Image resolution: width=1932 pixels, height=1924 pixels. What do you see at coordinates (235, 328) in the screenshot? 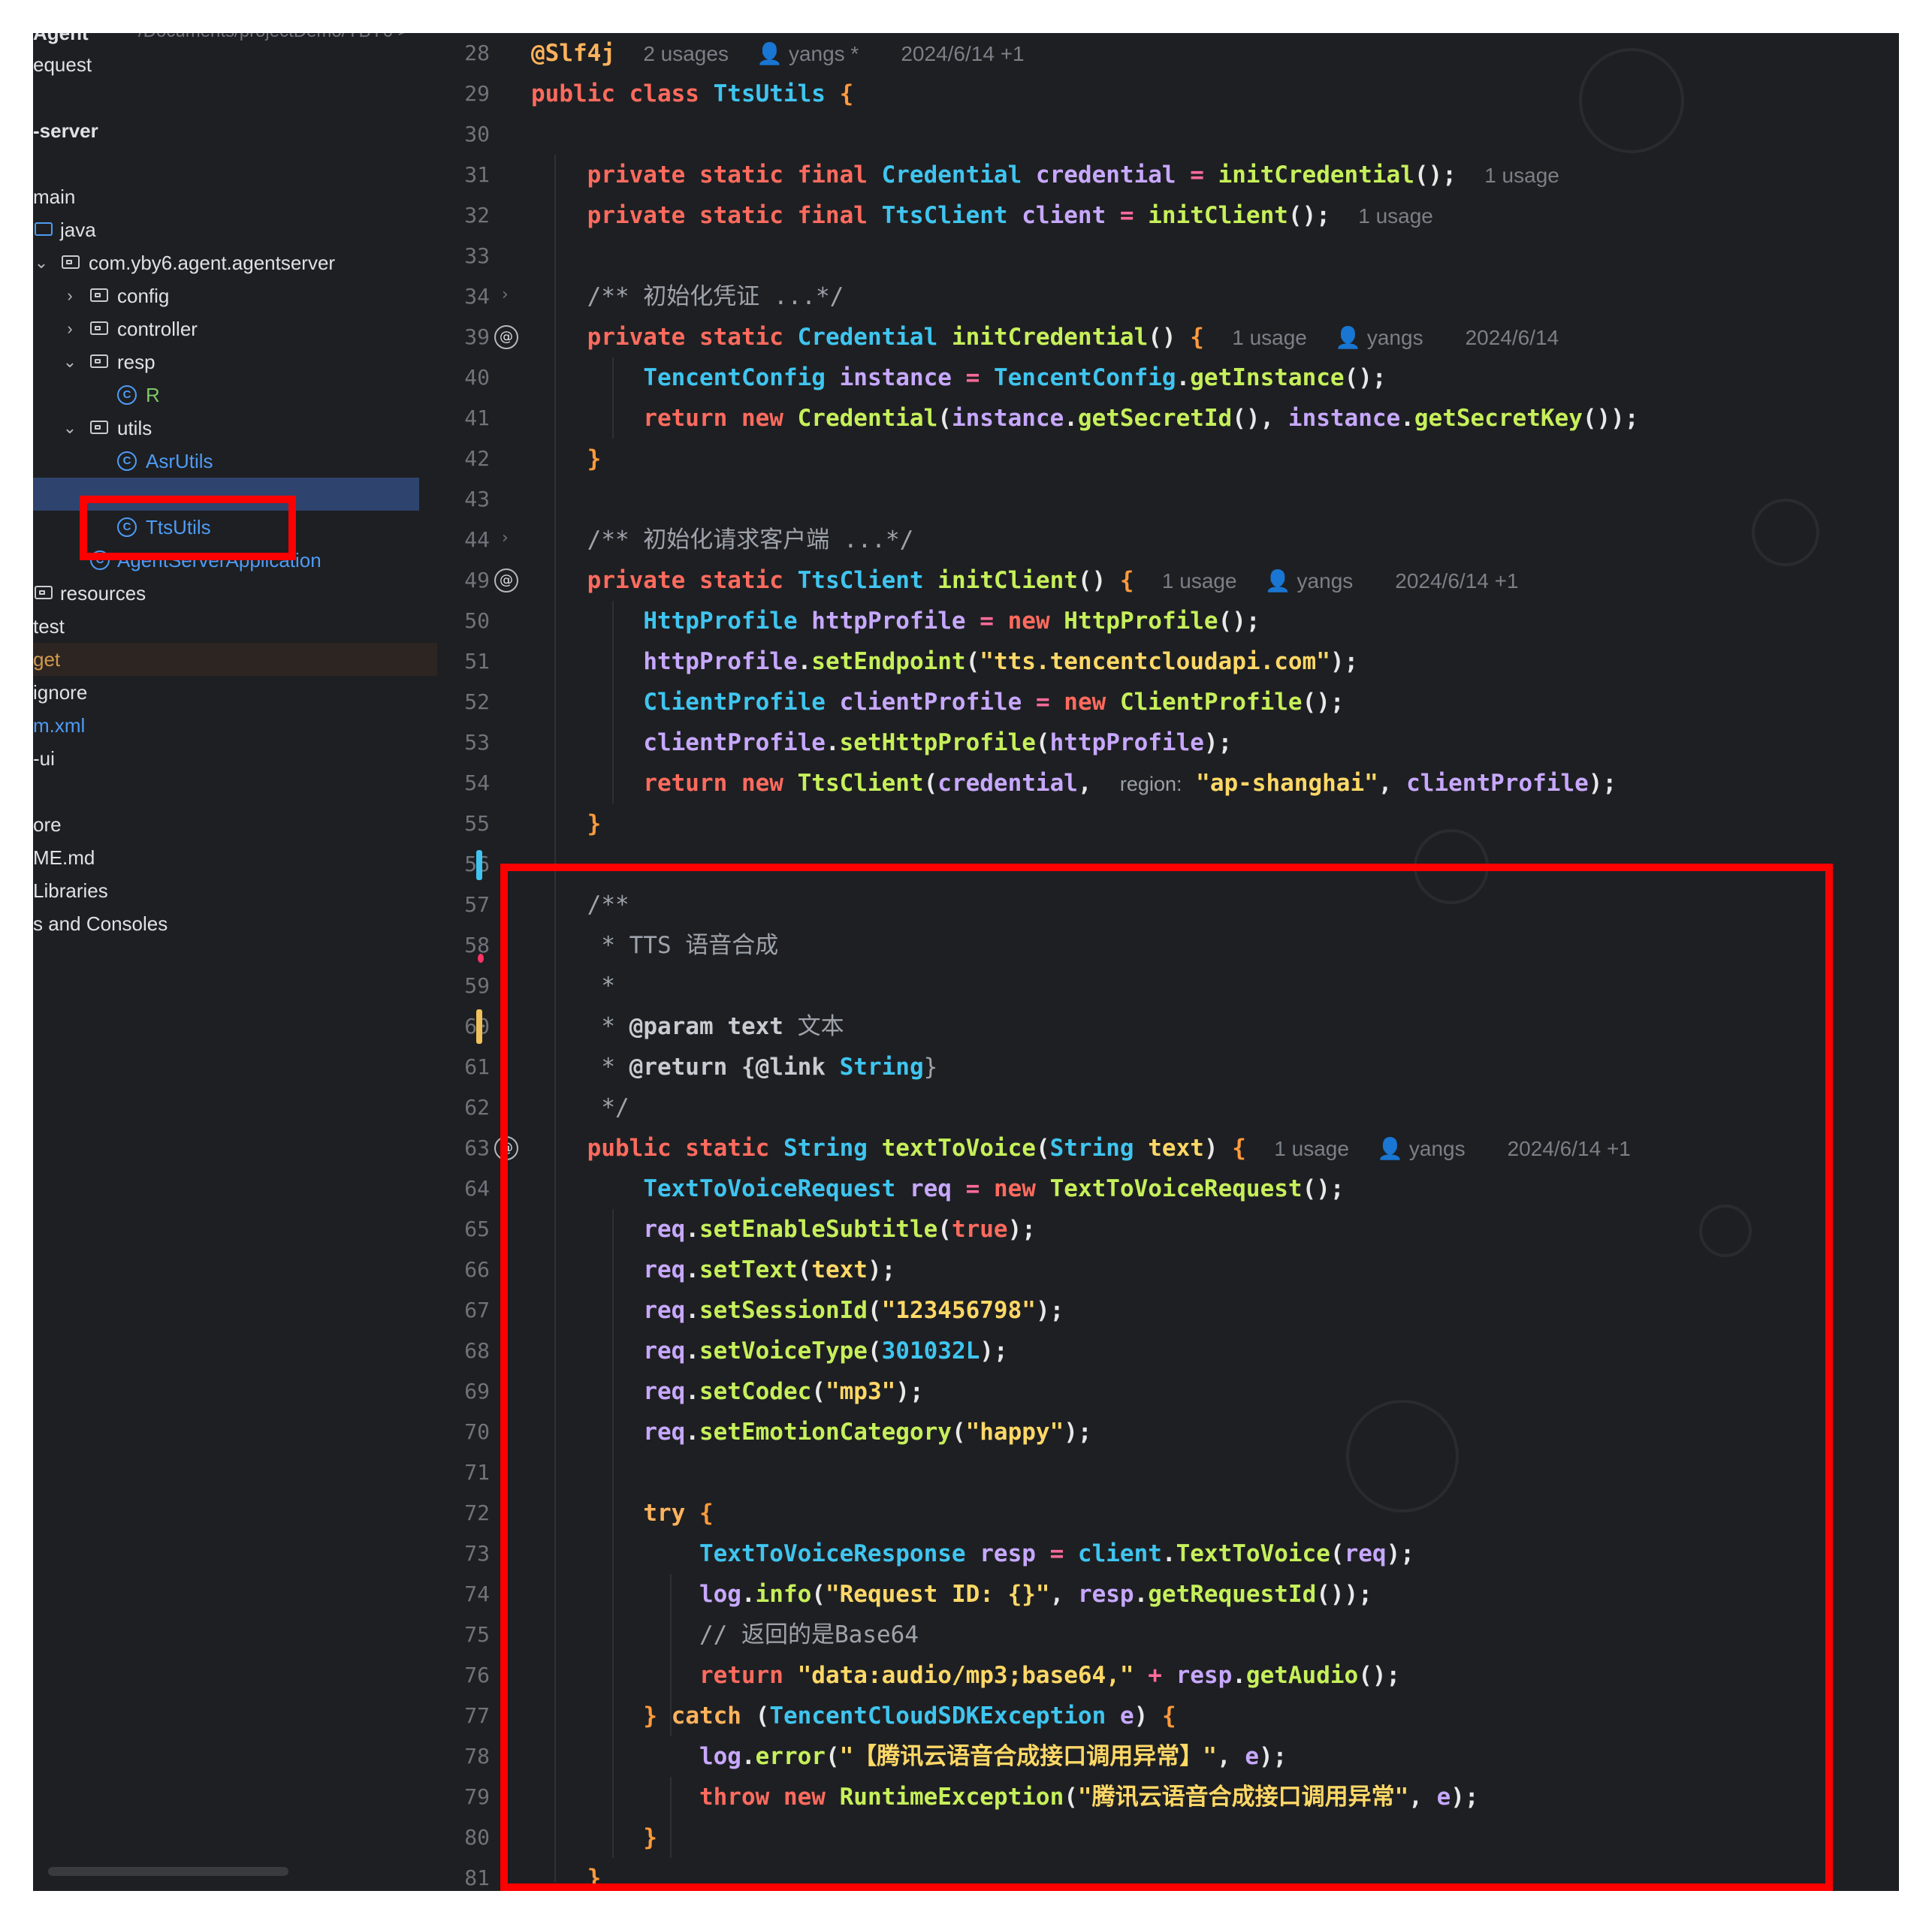
I see `tree-item-controller: › controller` at bounding box center [235, 328].